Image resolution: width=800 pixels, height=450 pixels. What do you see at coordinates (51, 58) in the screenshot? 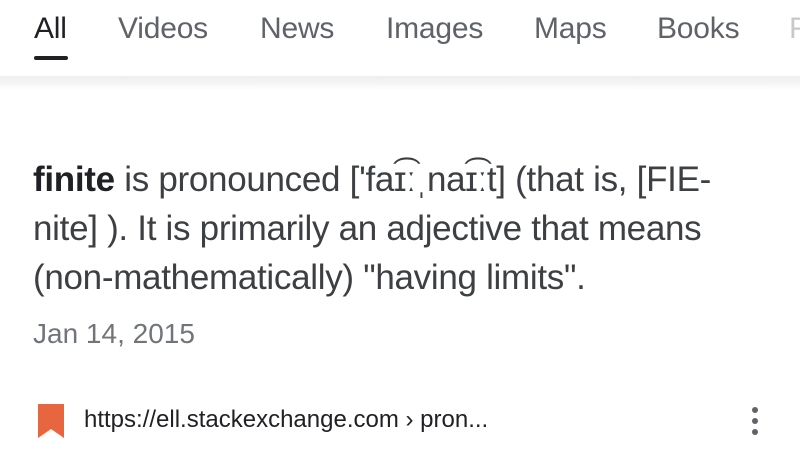
I see `active-tab-indicator` at bounding box center [51, 58].